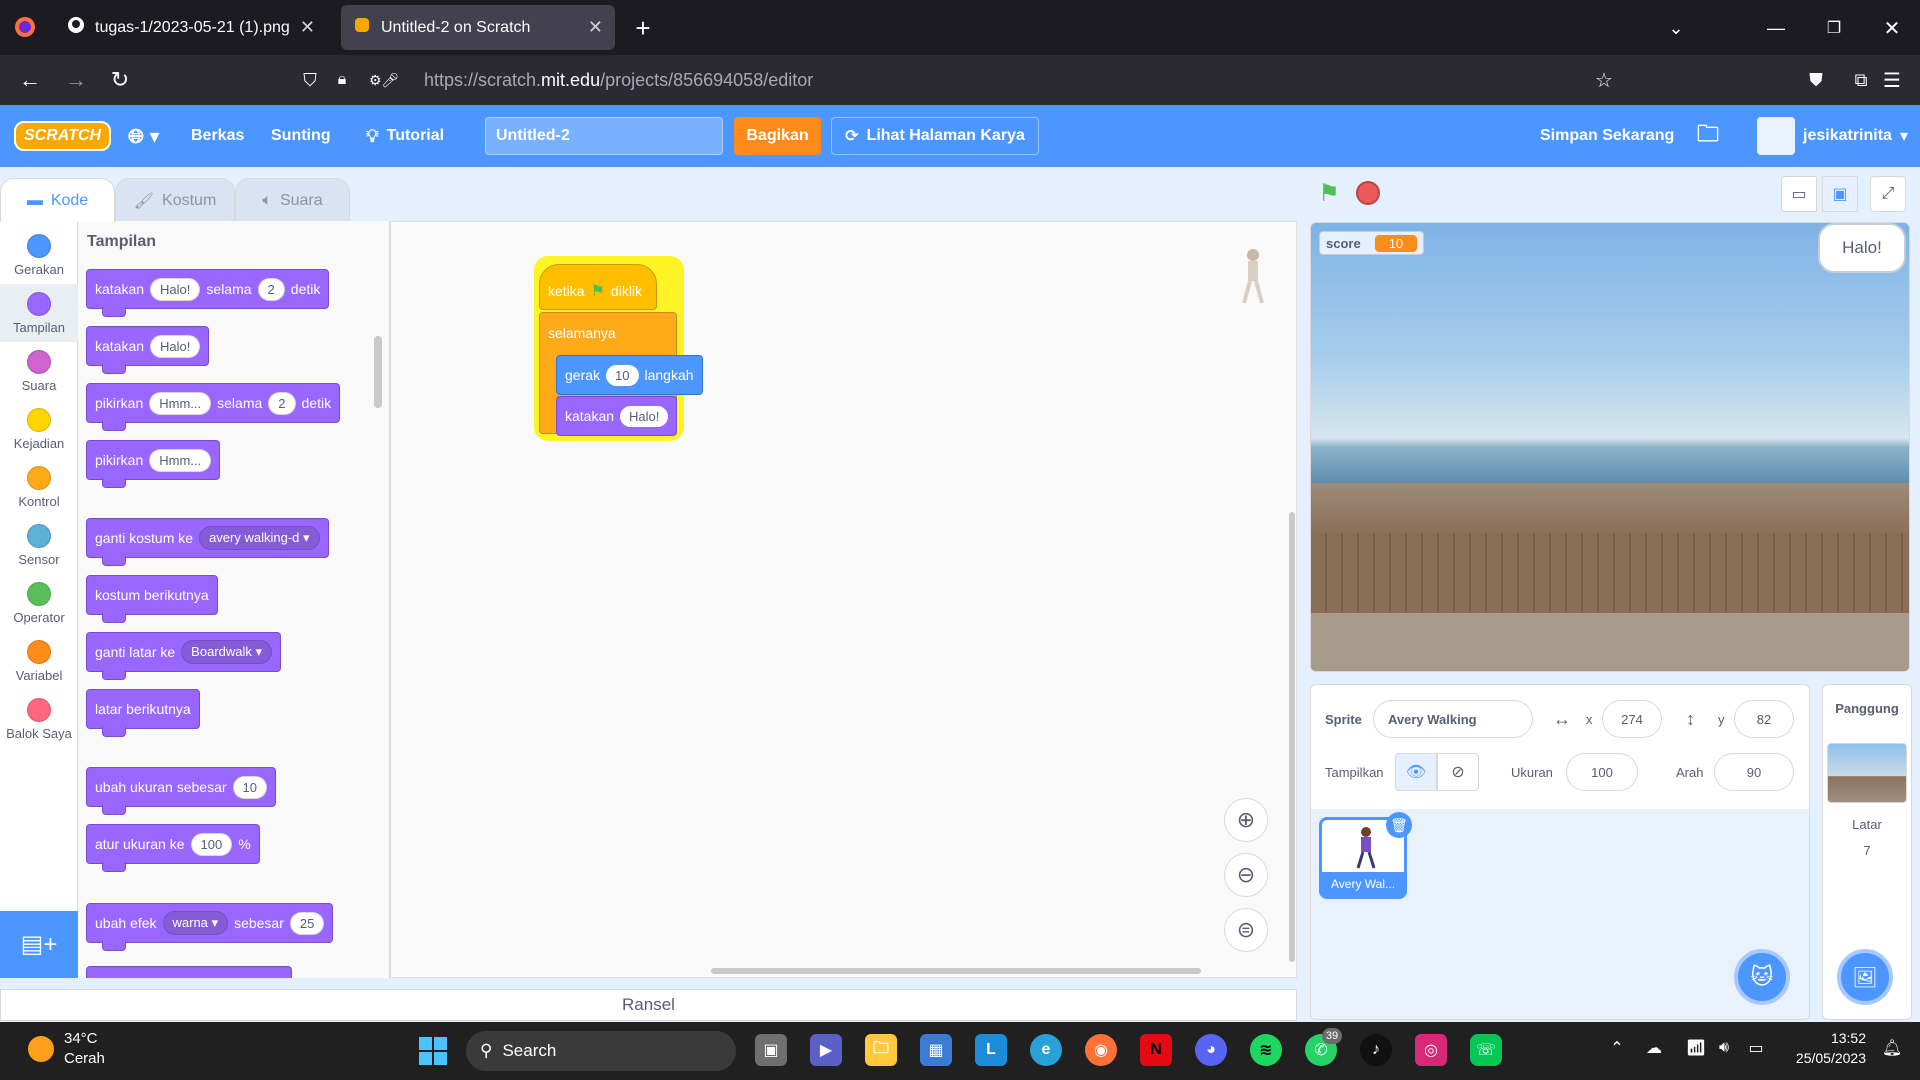 The height and width of the screenshot is (1080, 1920). I want to click on stage: score 10 Halo!, so click(1610, 447).